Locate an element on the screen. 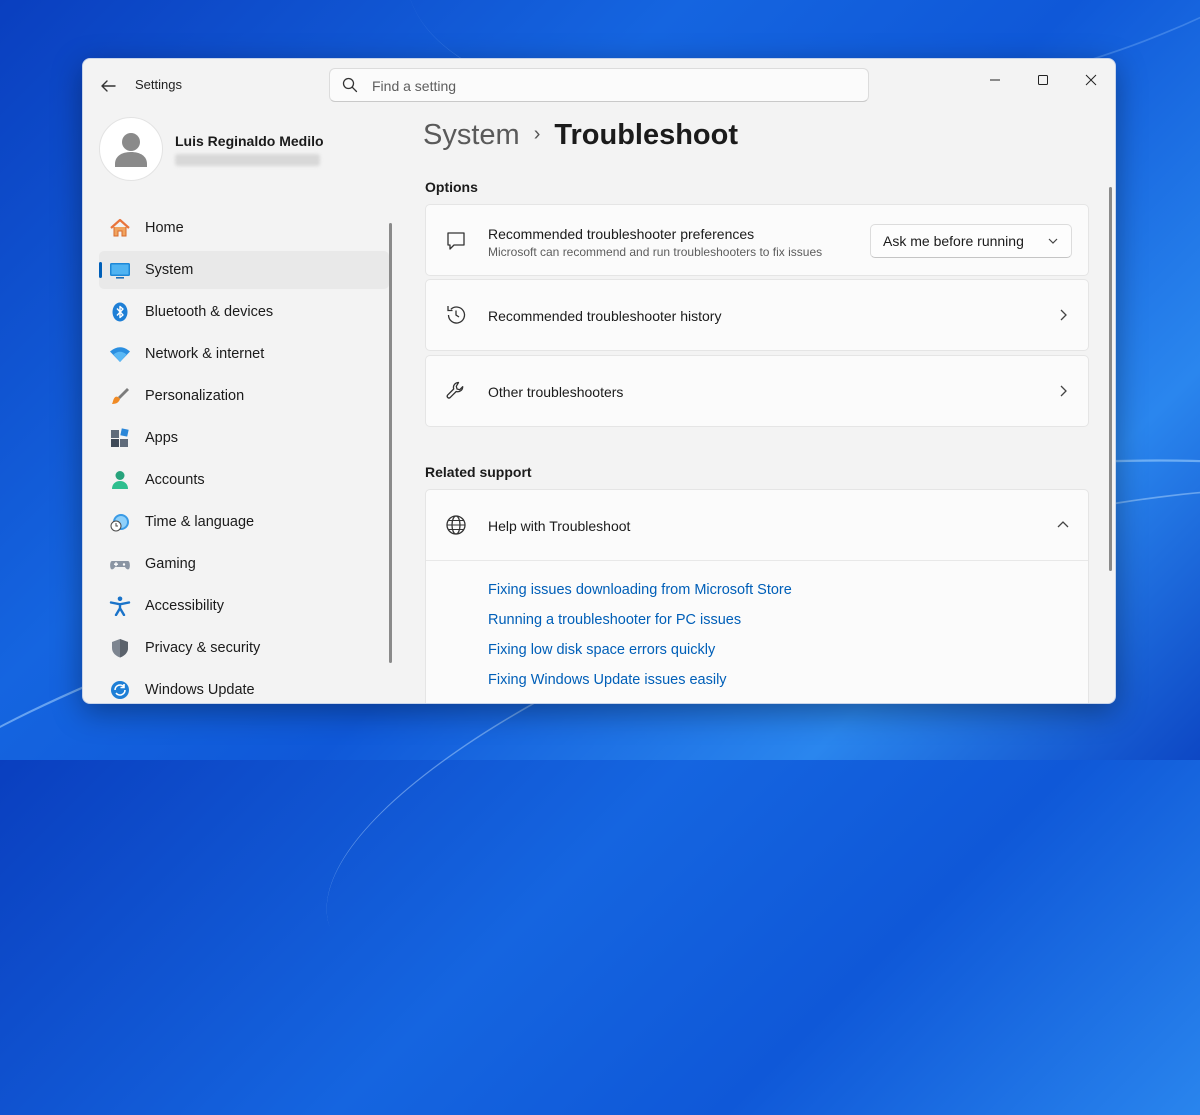 Image resolution: width=1200 pixels, height=1115 pixels. avatar is located at coordinates (131, 149).